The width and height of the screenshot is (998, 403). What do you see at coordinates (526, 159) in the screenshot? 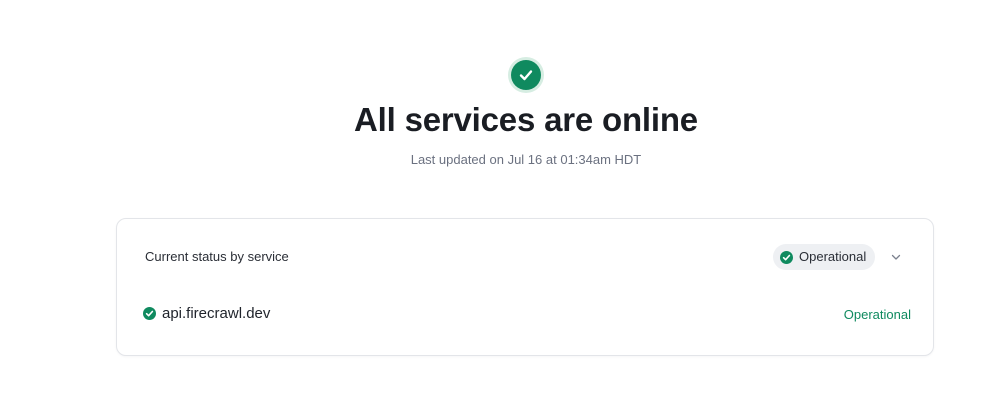
I see `last-updated-text: Last updated on Jul 16 at 01:34am HDT` at bounding box center [526, 159].